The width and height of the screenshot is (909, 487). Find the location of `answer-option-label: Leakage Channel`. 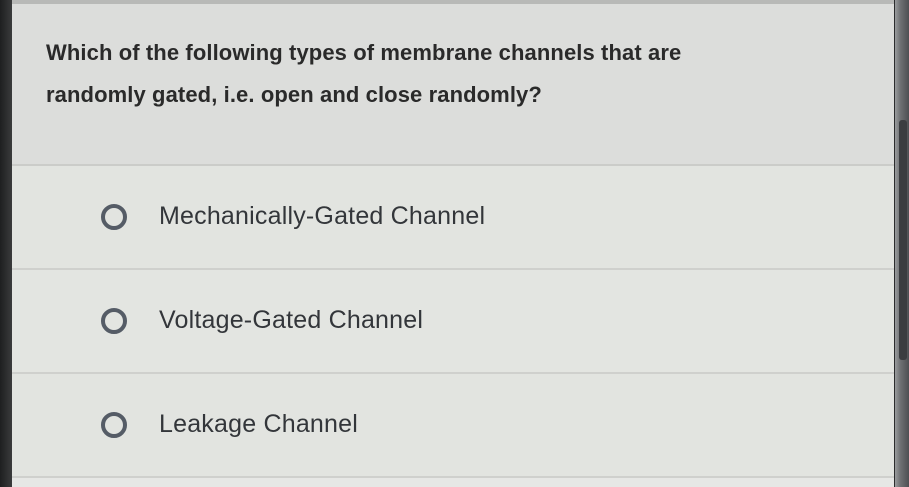

answer-option-label: Leakage Channel is located at coordinates (258, 424).